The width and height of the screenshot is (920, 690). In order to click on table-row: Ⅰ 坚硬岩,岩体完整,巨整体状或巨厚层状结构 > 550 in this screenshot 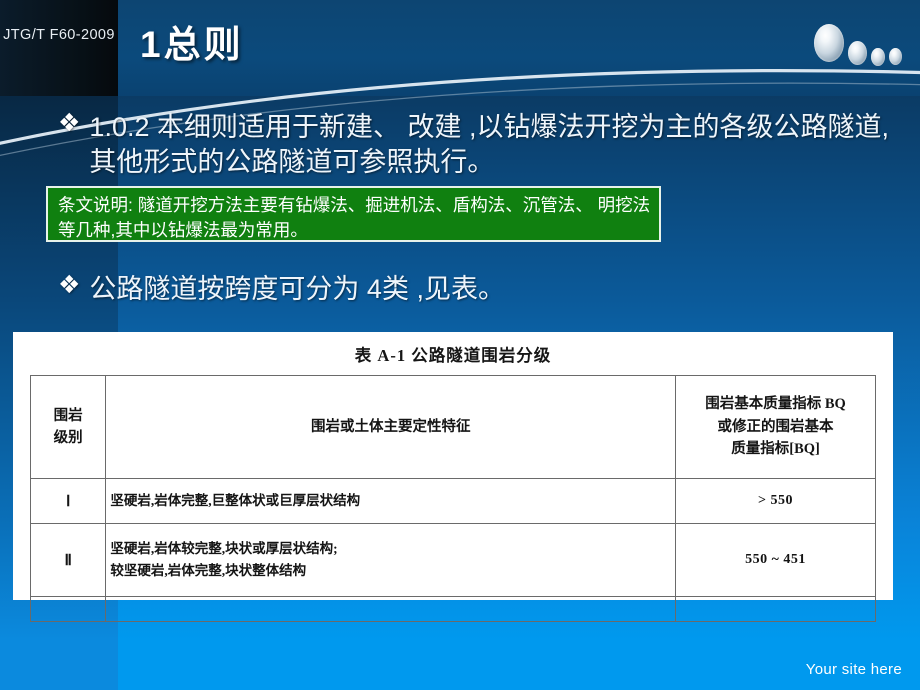, I will do `click(452, 501)`.